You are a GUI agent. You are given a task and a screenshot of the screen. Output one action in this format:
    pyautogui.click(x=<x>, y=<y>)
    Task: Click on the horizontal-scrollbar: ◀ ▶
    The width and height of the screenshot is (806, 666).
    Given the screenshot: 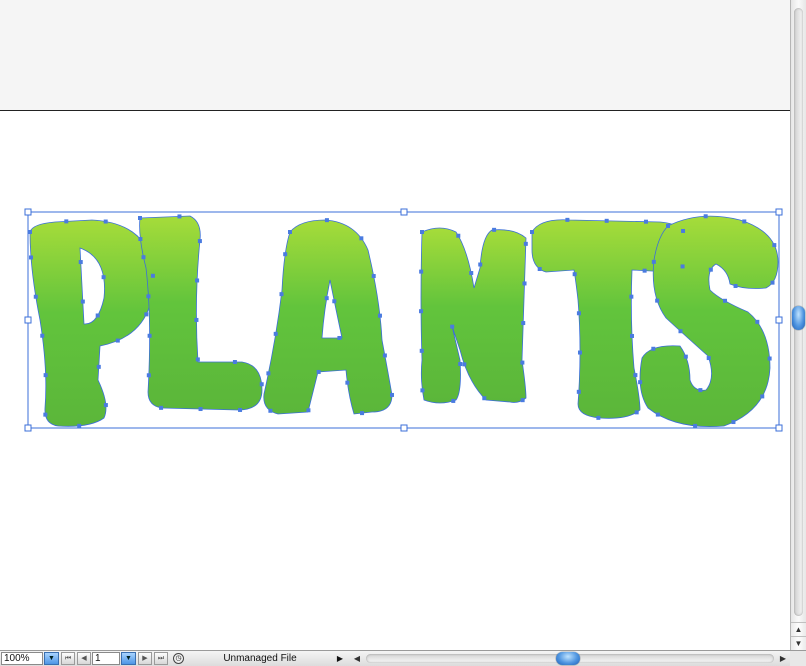 What is the action you would take?
    pyautogui.click(x=570, y=658)
    